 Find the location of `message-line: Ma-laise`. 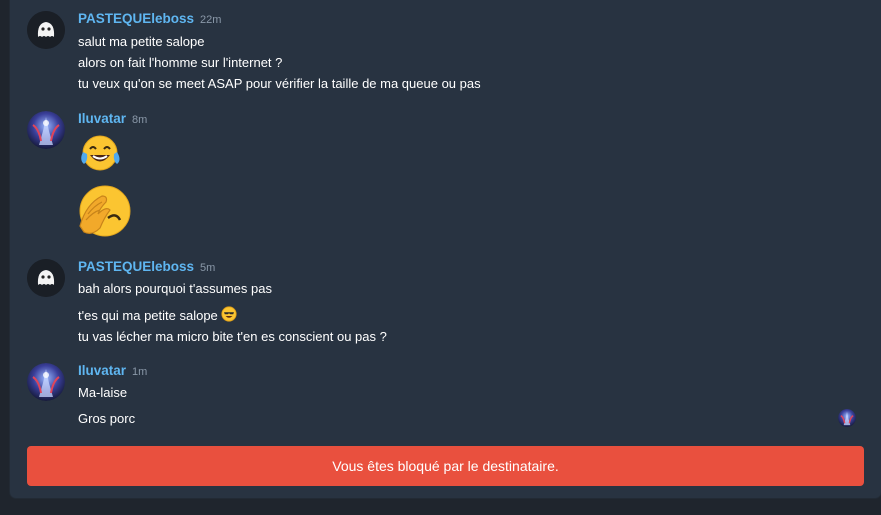

message-line: Ma-laise is located at coordinates (103, 392).